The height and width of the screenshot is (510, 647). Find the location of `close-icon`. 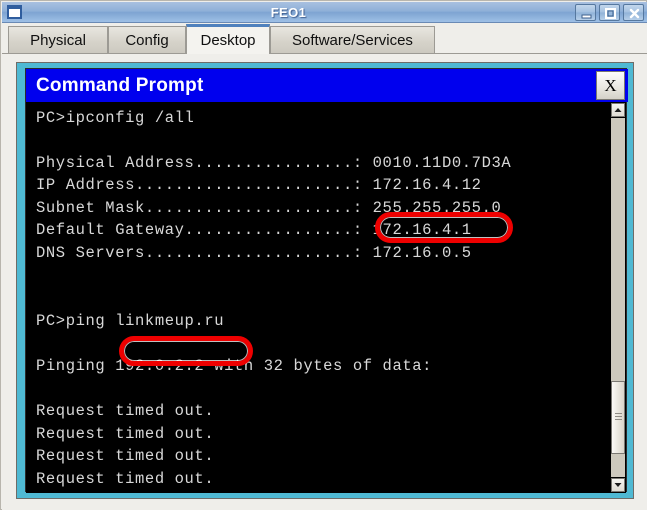

close-icon is located at coordinates (634, 13).